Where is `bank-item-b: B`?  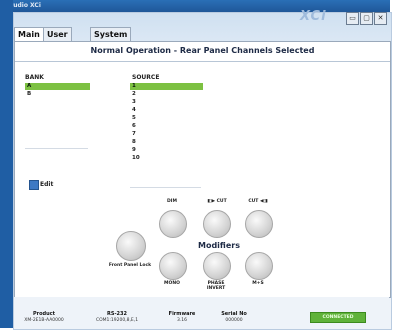 bank-item-b: B is located at coordinates (57, 94).